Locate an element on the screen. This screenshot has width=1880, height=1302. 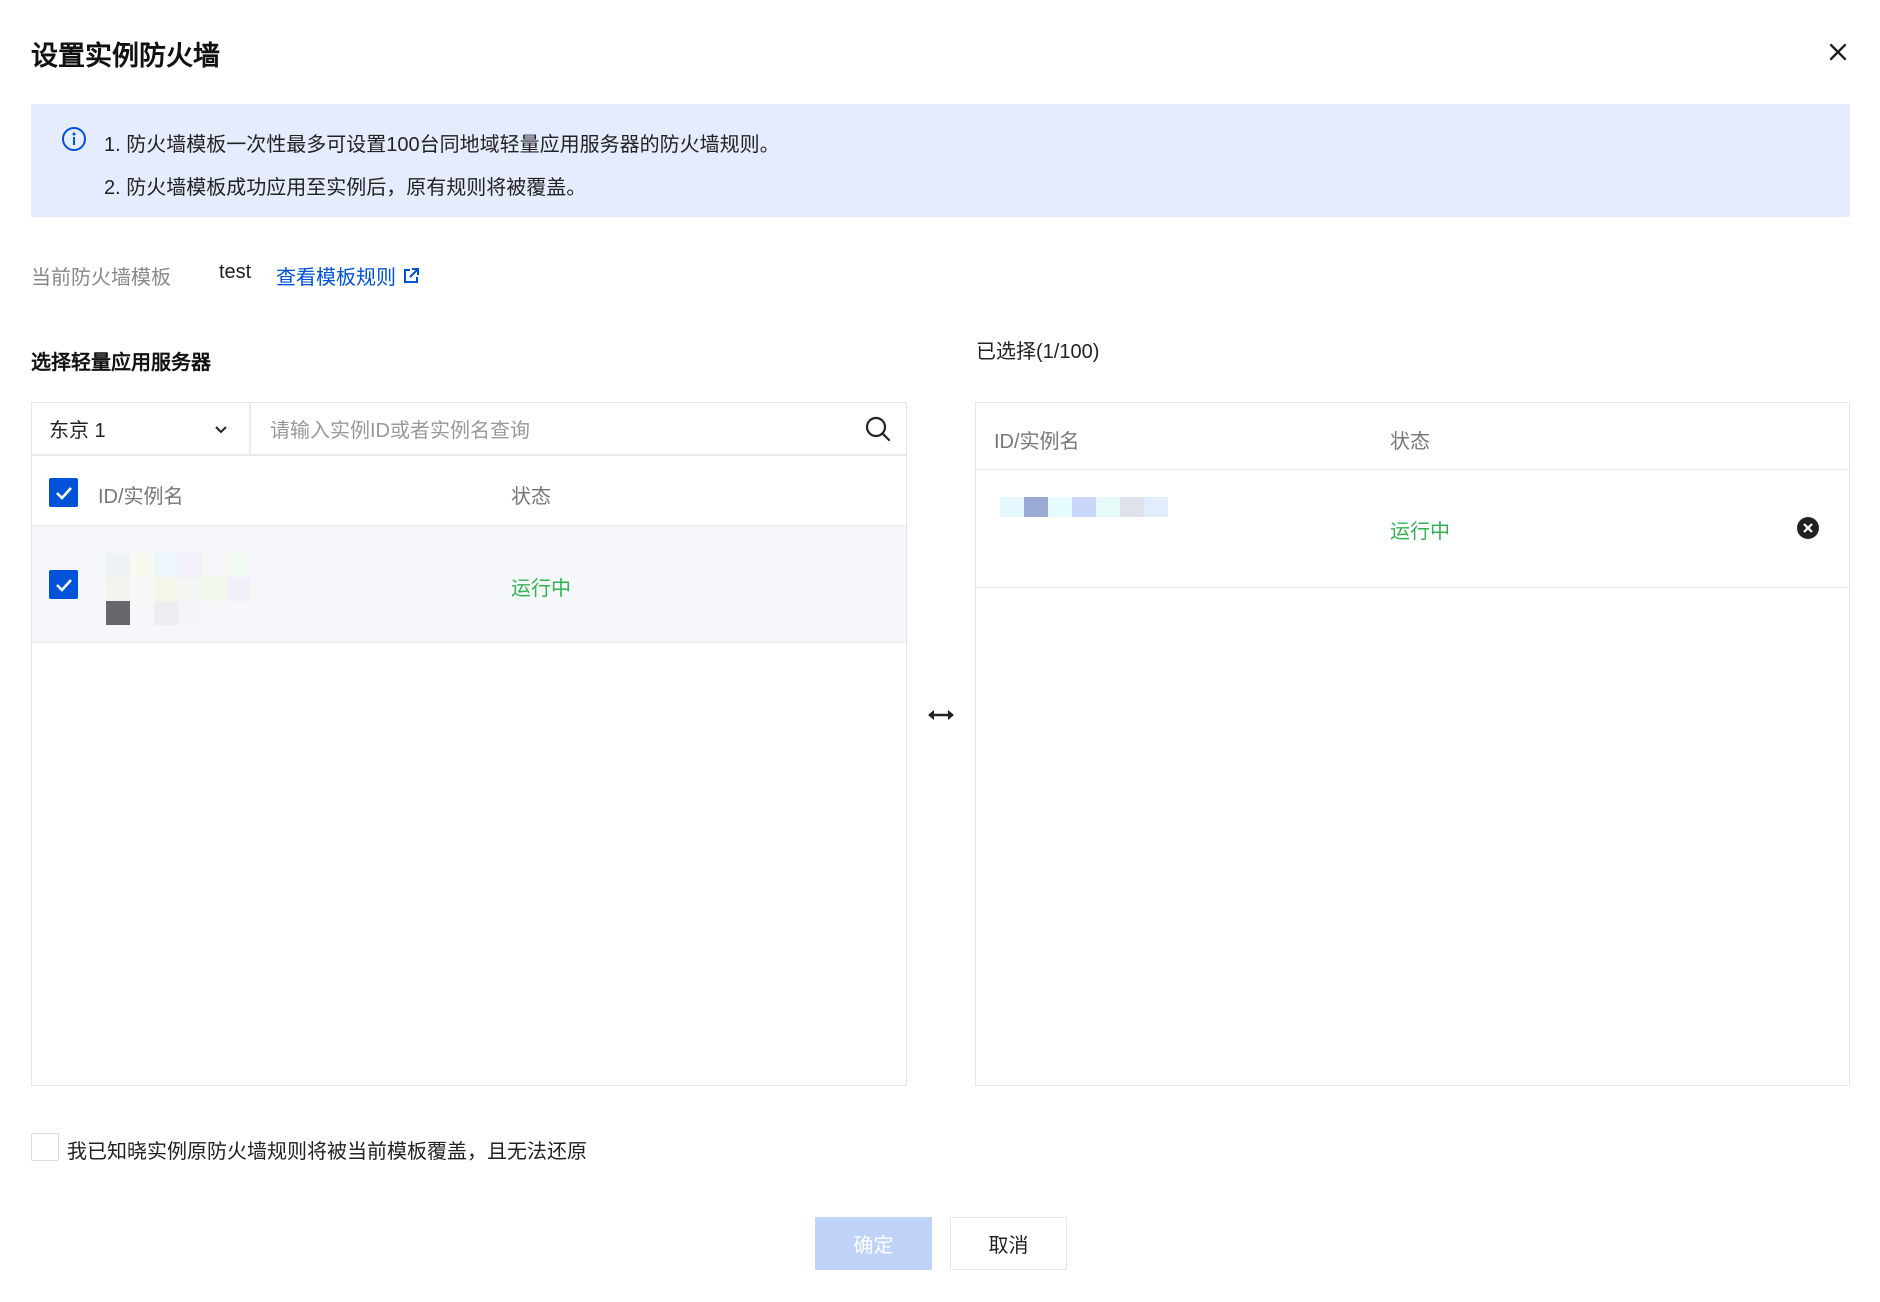
acknowledge-checkbox is located at coordinates (45, 1147).